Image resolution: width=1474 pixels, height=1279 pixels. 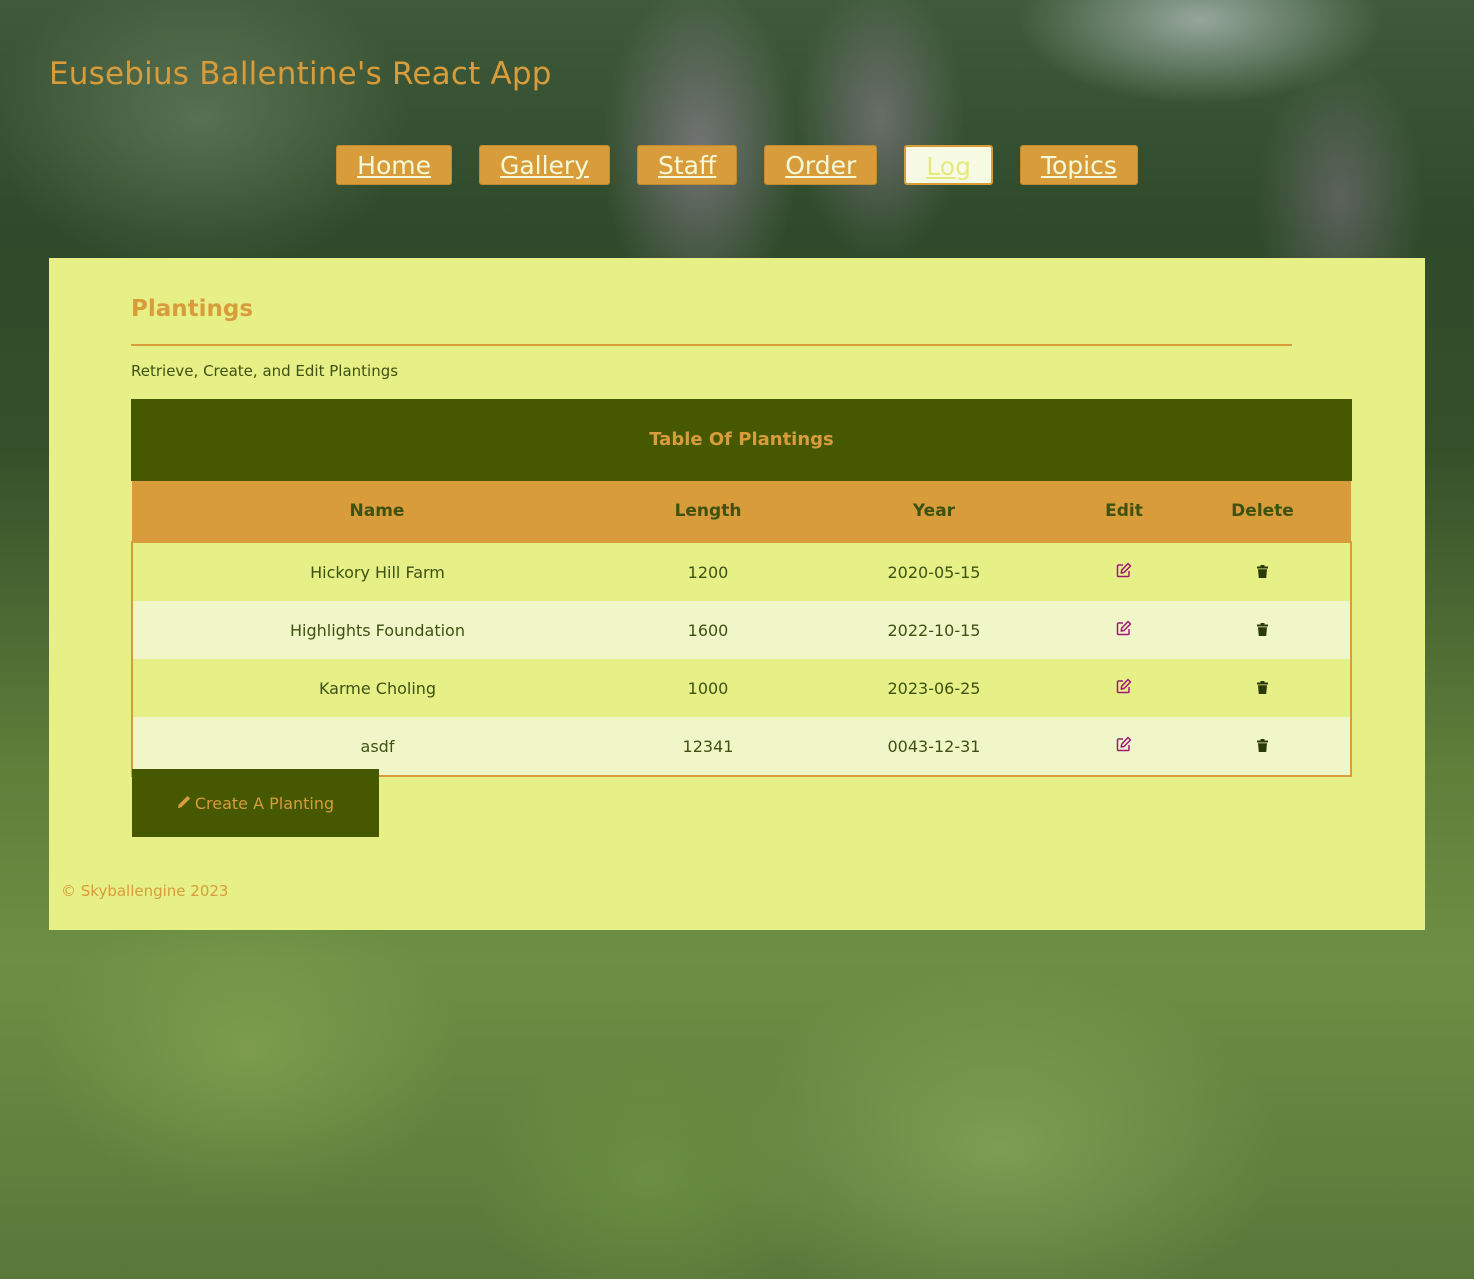 What do you see at coordinates (544, 165) in the screenshot?
I see `nav-gallery: Gallery` at bounding box center [544, 165].